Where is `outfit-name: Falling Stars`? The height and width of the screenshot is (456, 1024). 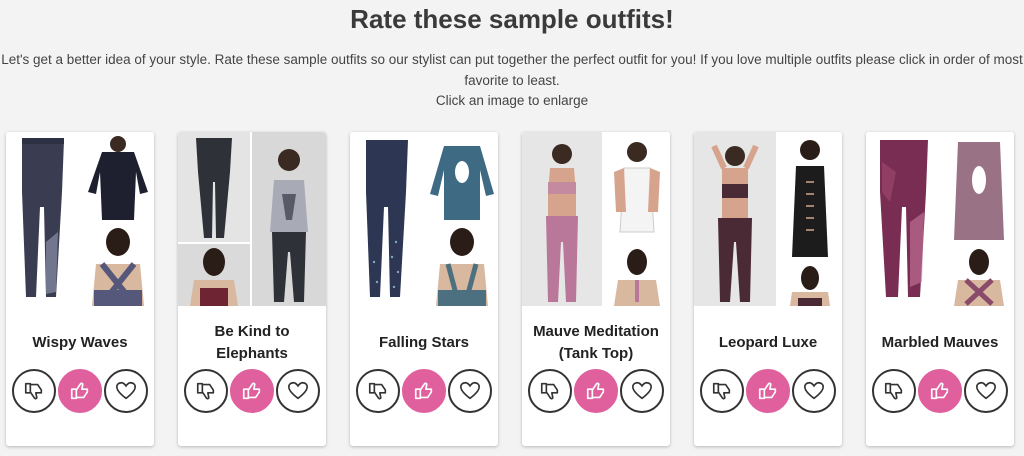
outfit-name: Falling Stars is located at coordinates (424, 342).